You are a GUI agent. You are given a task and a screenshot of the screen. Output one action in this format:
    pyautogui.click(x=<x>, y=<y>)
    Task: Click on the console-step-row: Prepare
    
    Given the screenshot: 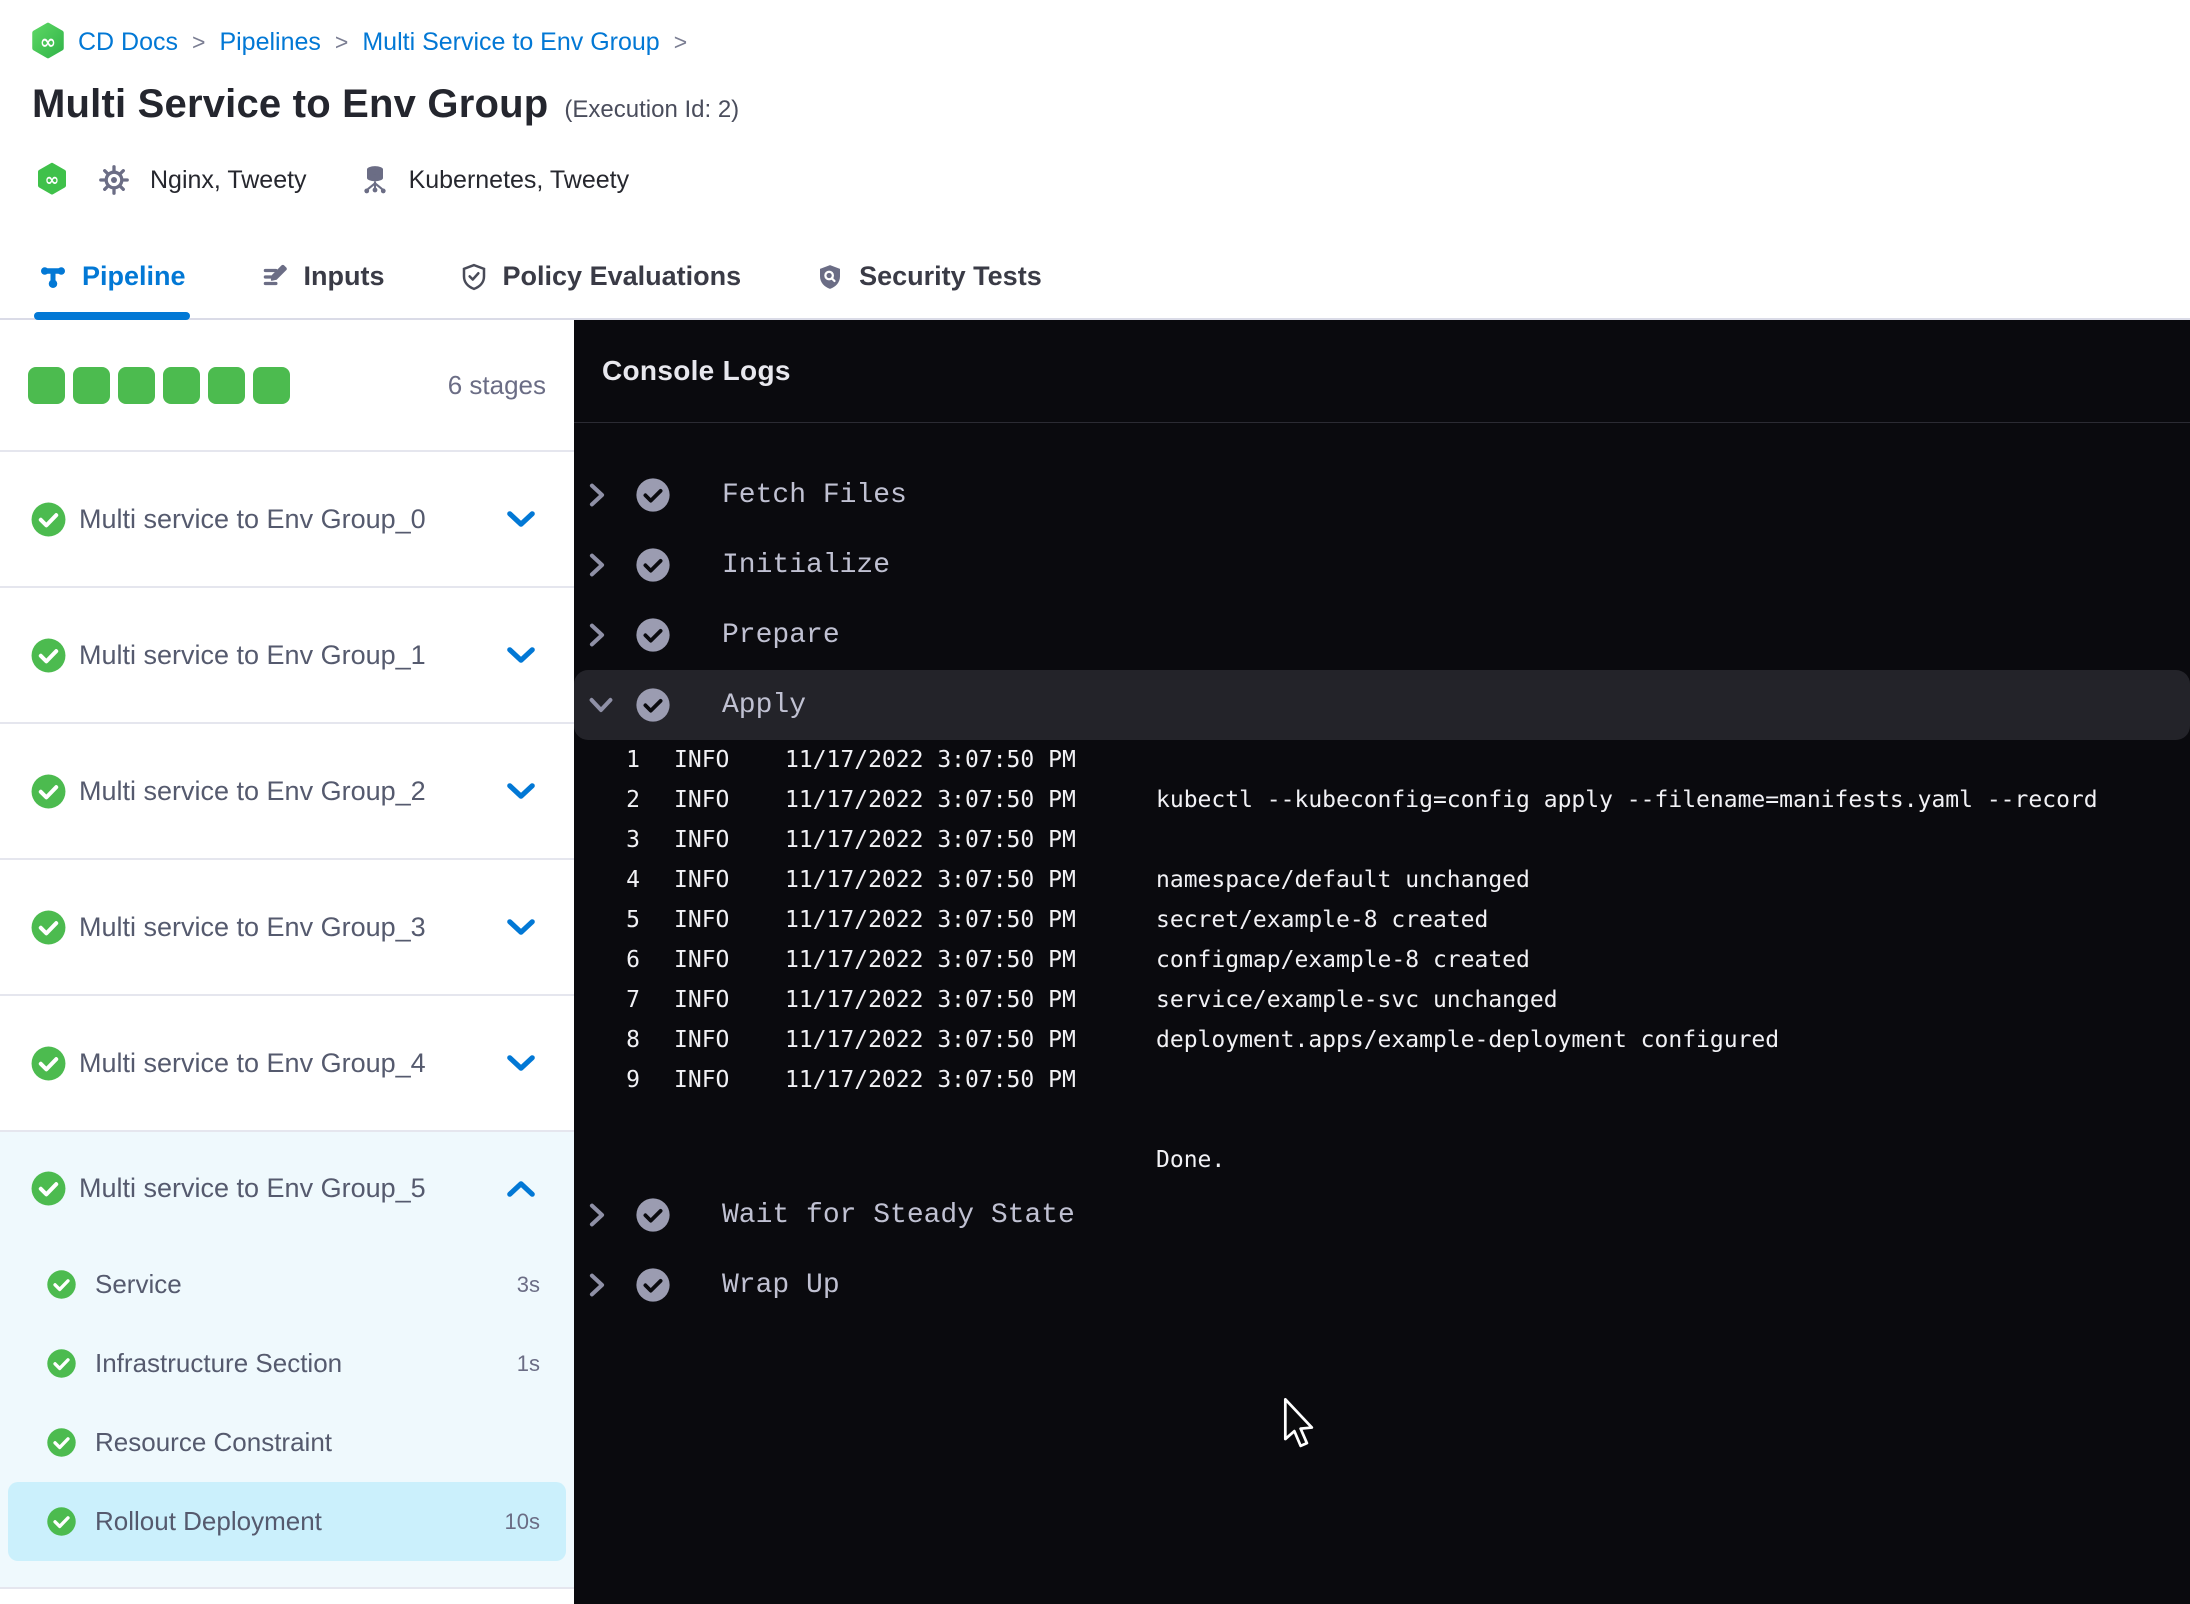 What is the action you would take?
    pyautogui.click(x=1382, y=635)
    